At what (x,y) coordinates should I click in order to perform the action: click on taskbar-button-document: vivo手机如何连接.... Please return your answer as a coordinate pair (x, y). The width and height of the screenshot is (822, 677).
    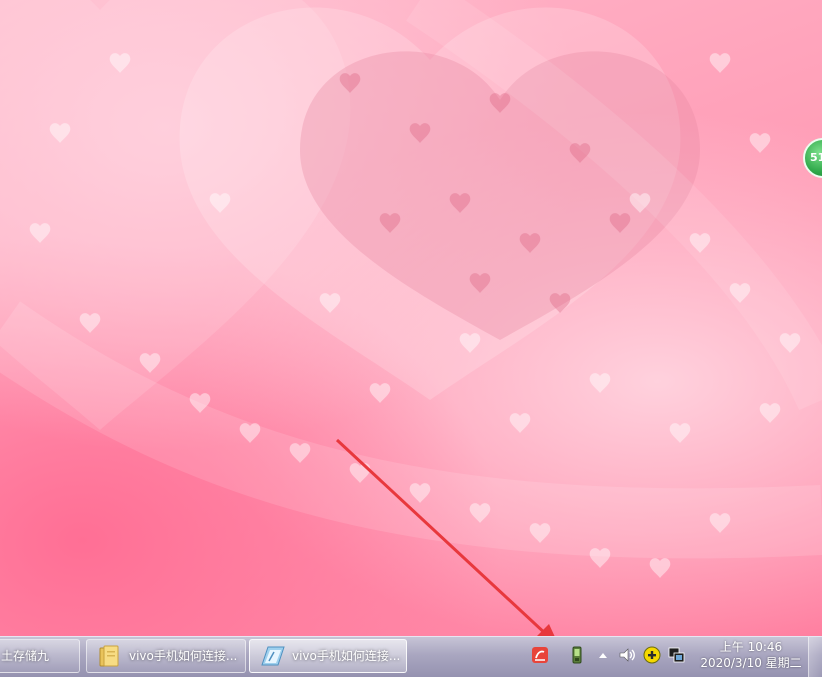
    Looking at the image, I should click on (328, 656).